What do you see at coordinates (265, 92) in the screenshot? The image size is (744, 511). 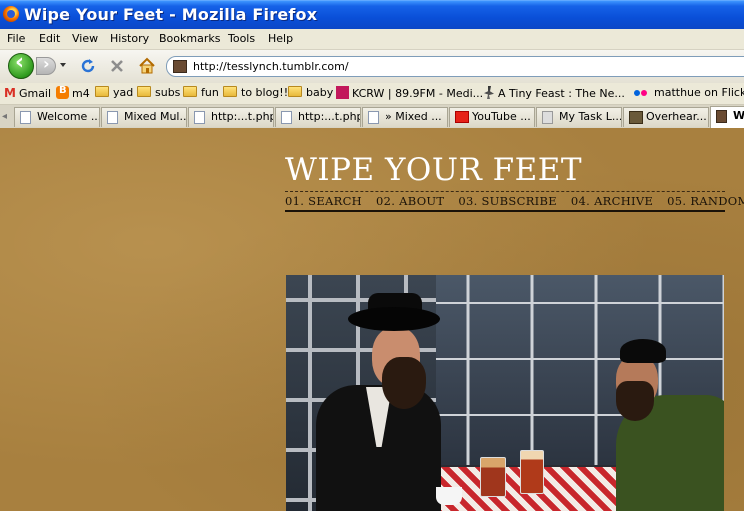 I see `bookmark-label: to blog!!` at bounding box center [265, 92].